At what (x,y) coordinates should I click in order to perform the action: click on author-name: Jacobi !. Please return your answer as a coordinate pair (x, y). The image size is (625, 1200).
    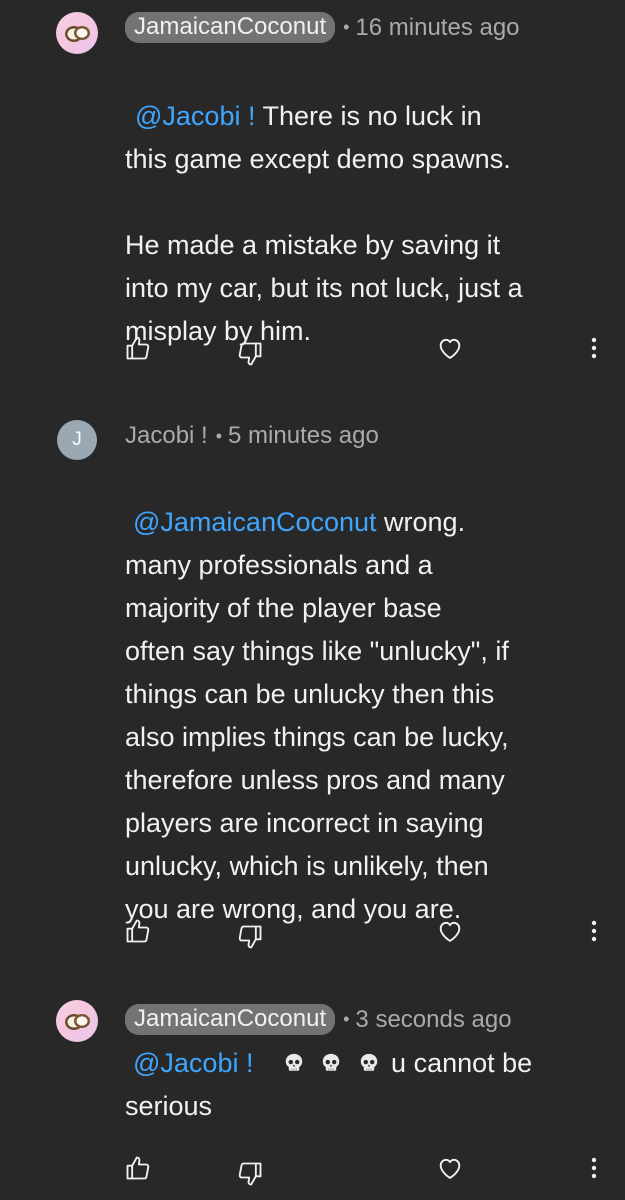
    Looking at the image, I should click on (166, 436).